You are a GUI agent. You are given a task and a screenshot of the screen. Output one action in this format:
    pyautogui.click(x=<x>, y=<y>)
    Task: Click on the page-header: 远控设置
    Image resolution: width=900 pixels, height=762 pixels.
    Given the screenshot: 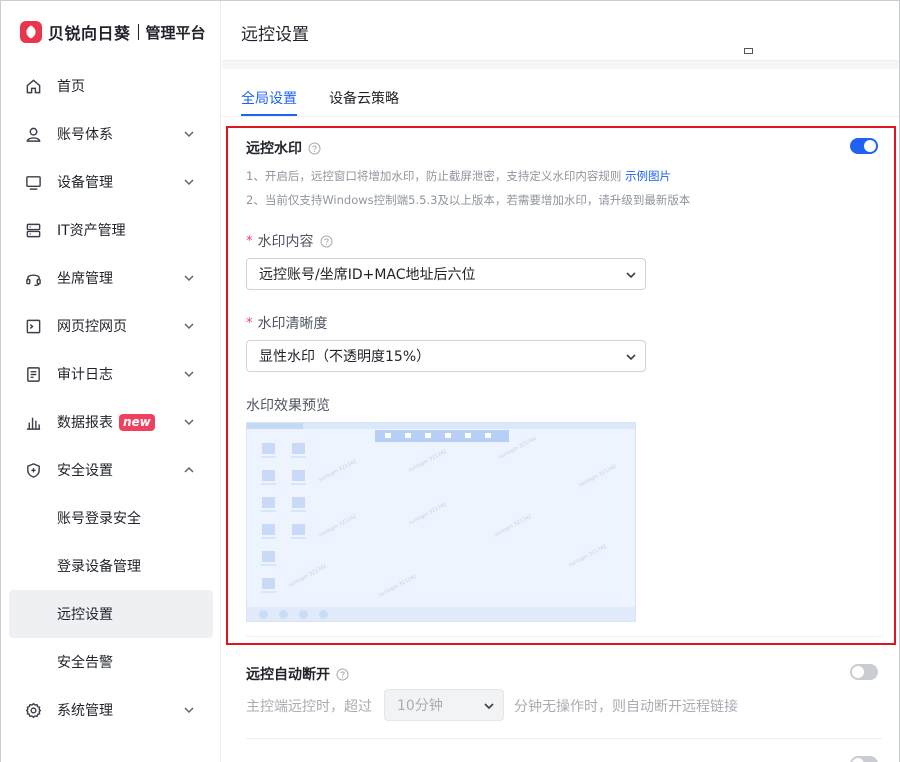 What is the action you would take?
    pyautogui.click(x=560, y=31)
    